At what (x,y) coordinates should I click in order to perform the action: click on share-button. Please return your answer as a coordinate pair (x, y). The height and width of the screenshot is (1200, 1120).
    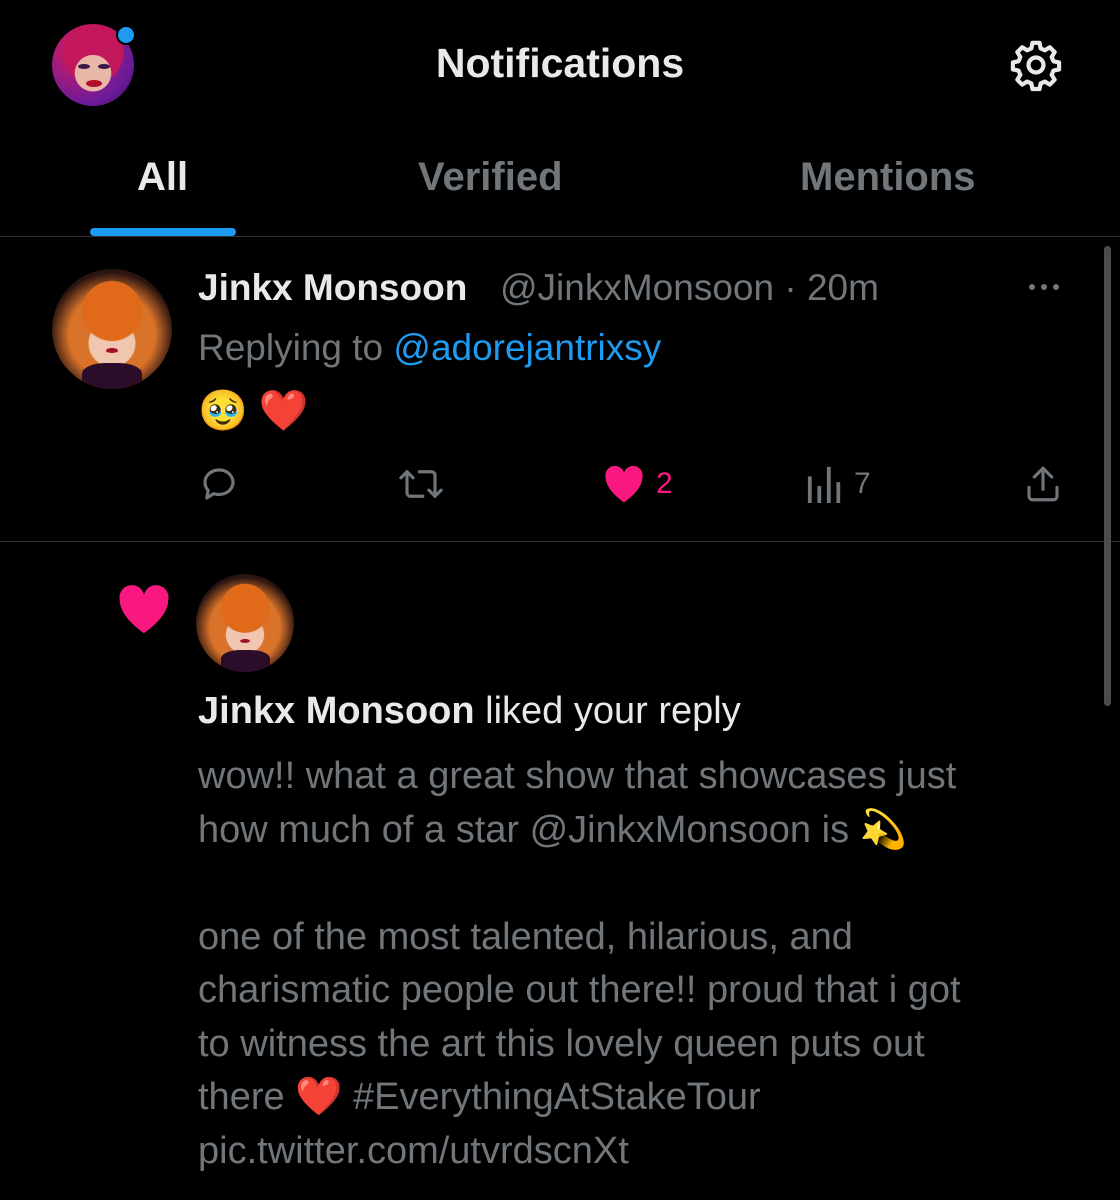
    Looking at the image, I should click on (1043, 484).